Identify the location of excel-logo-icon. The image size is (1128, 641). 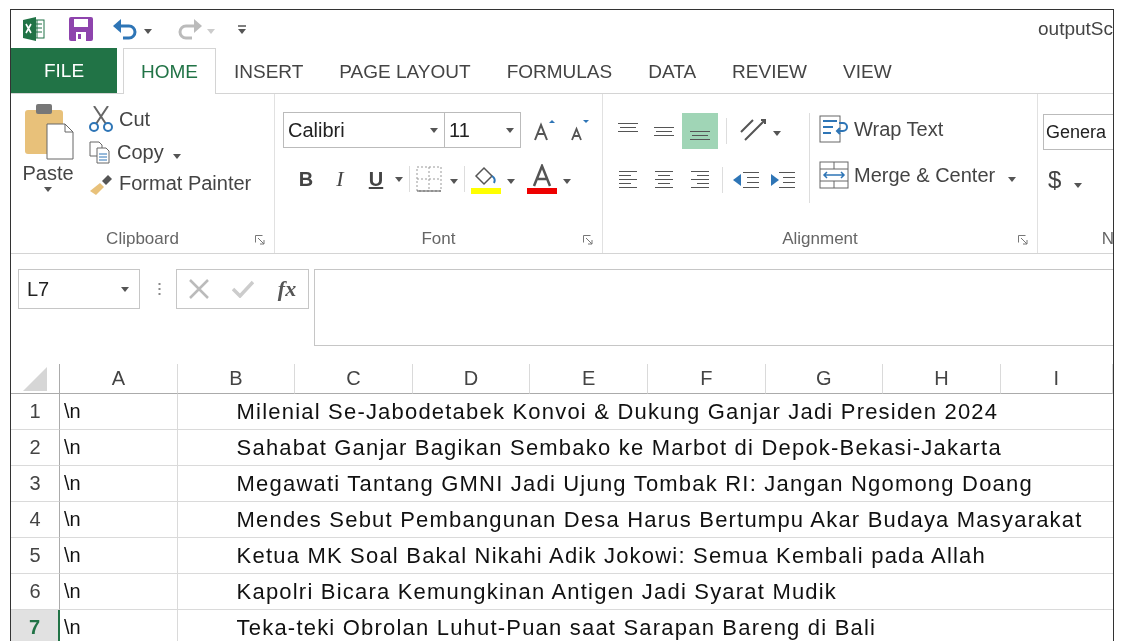
(34, 29).